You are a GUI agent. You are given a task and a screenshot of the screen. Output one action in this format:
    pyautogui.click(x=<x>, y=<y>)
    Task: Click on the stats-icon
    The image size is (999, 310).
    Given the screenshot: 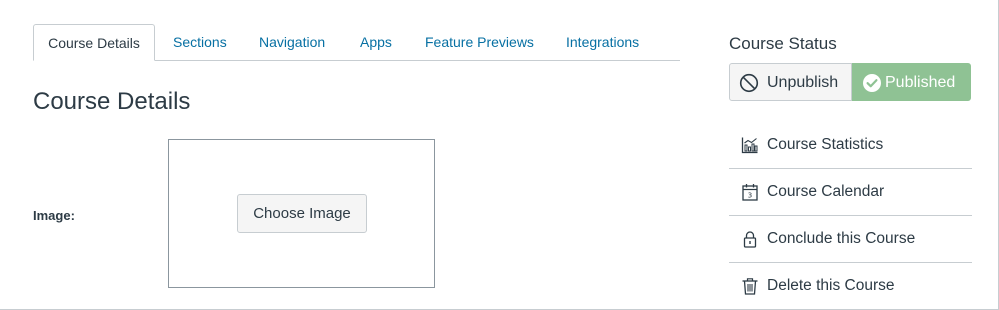 What is the action you would take?
    pyautogui.click(x=749, y=145)
    